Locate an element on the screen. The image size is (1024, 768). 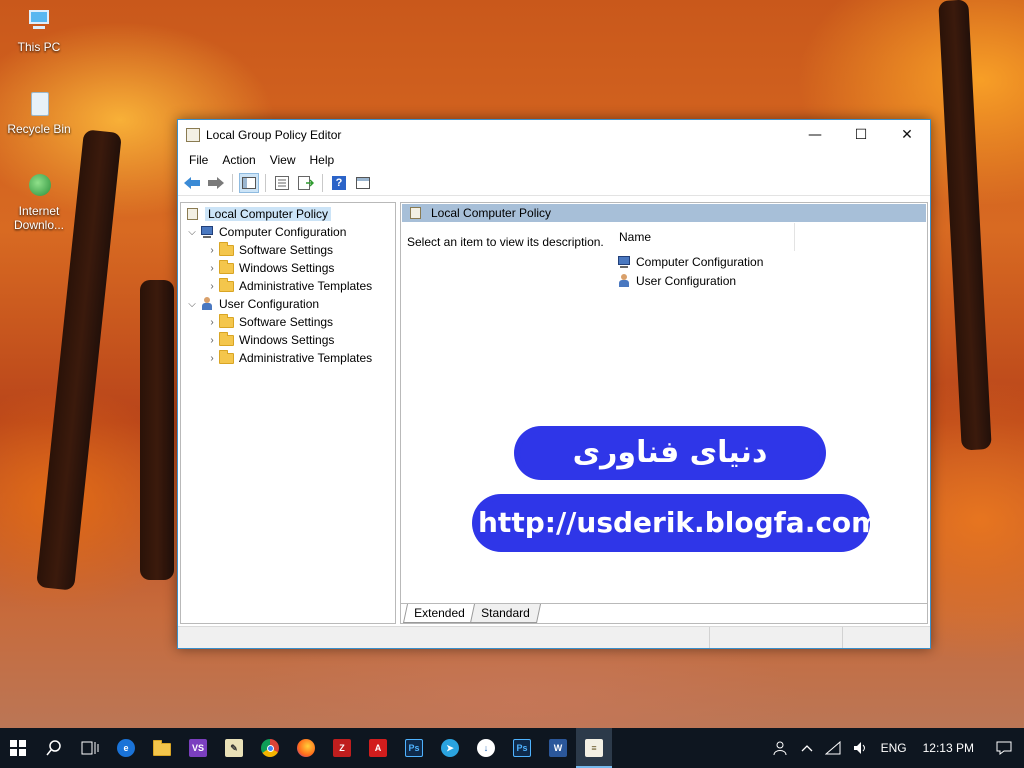
details-header: Local Computer Policy is located at coordinates (664, 213).